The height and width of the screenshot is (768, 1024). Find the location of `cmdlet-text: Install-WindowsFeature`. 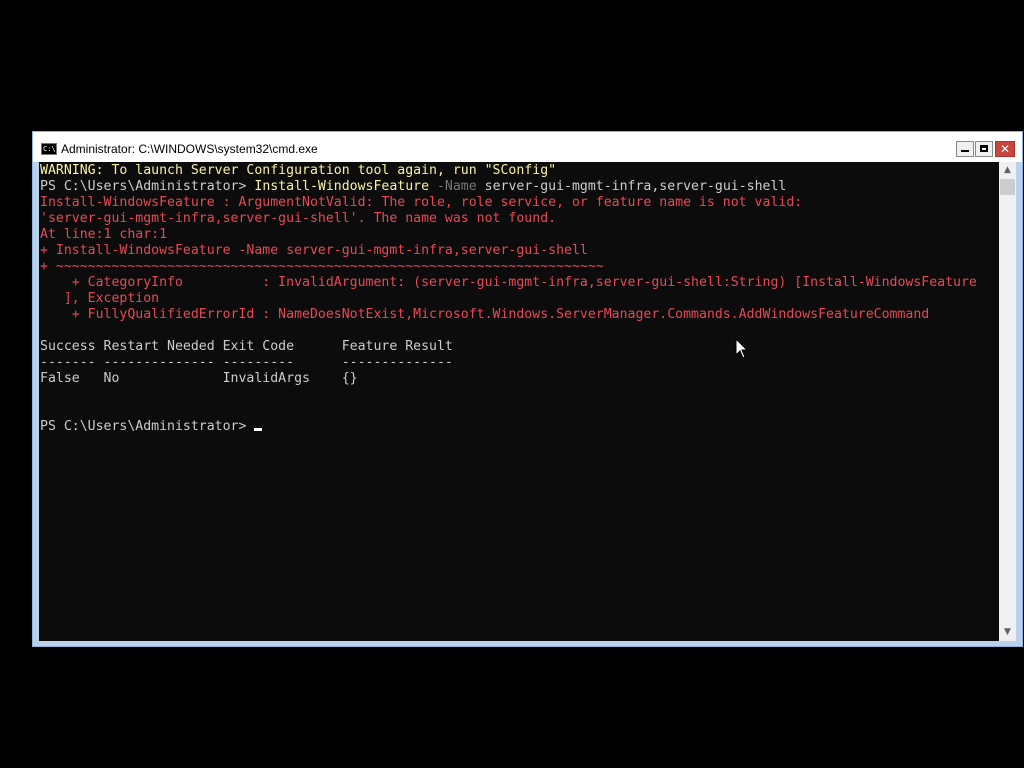

cmdlet-text: Install-WindowsFeature is located at coordinates (342, 186).